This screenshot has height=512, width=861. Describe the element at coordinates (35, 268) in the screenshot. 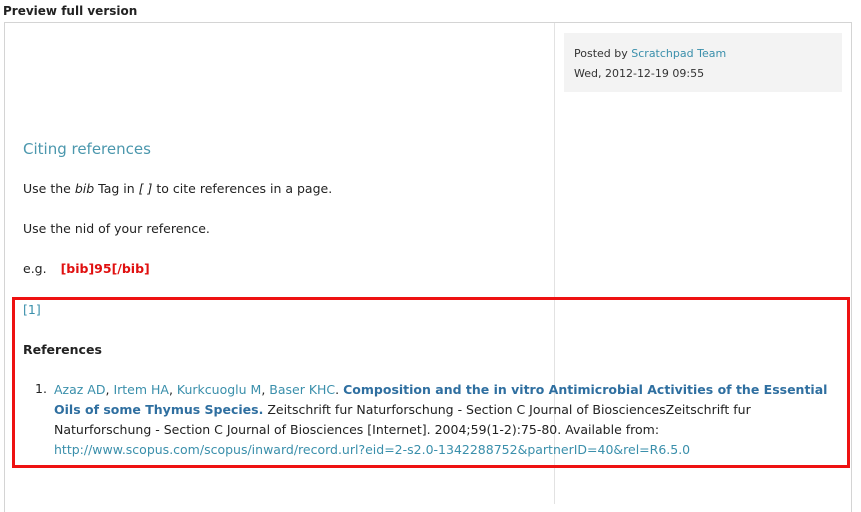

I see `eg-label: e.g.` at that location.